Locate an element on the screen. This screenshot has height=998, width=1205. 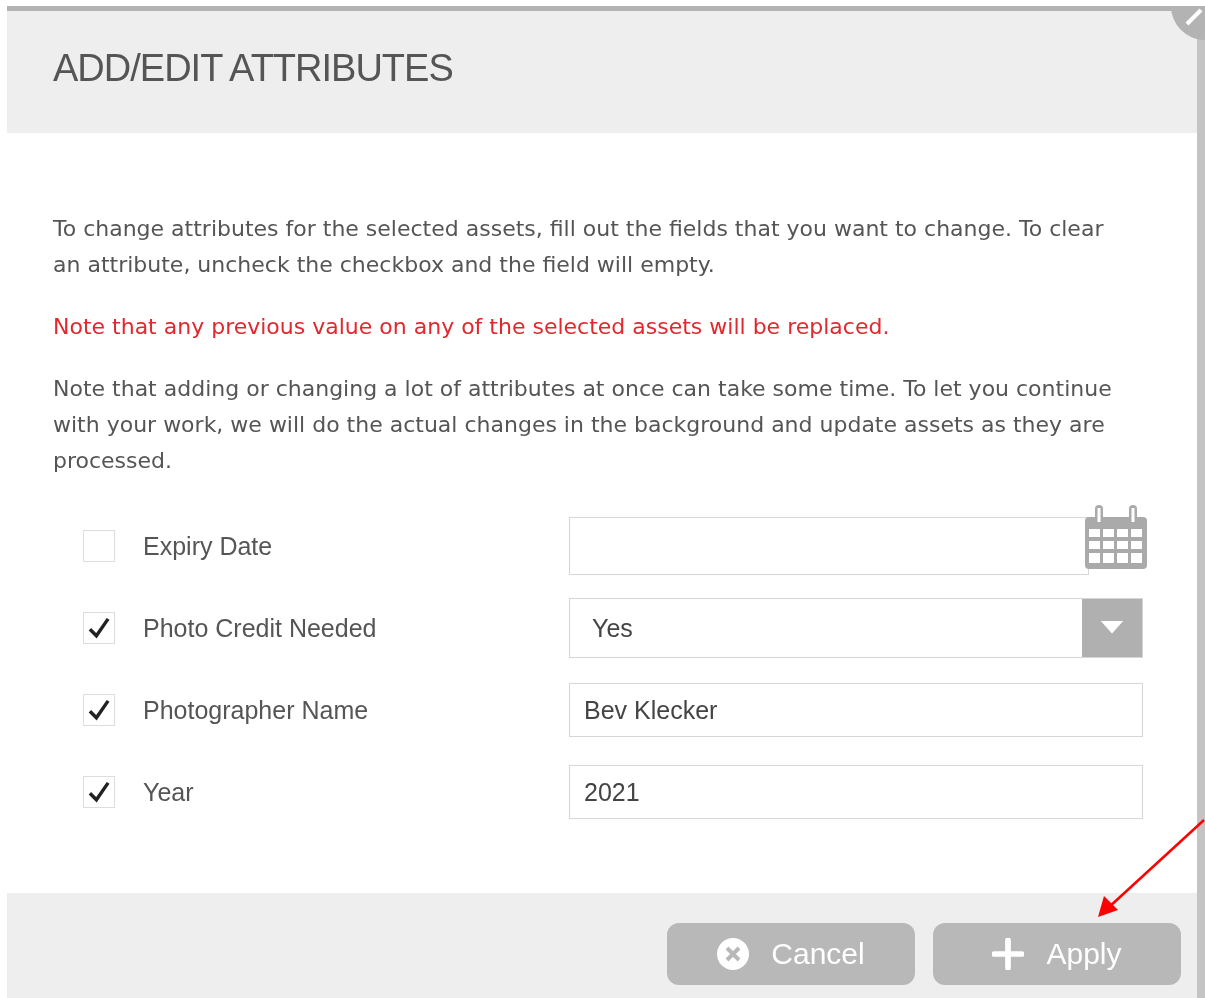
dropdown: Yes is located at coordinates (856, 628).